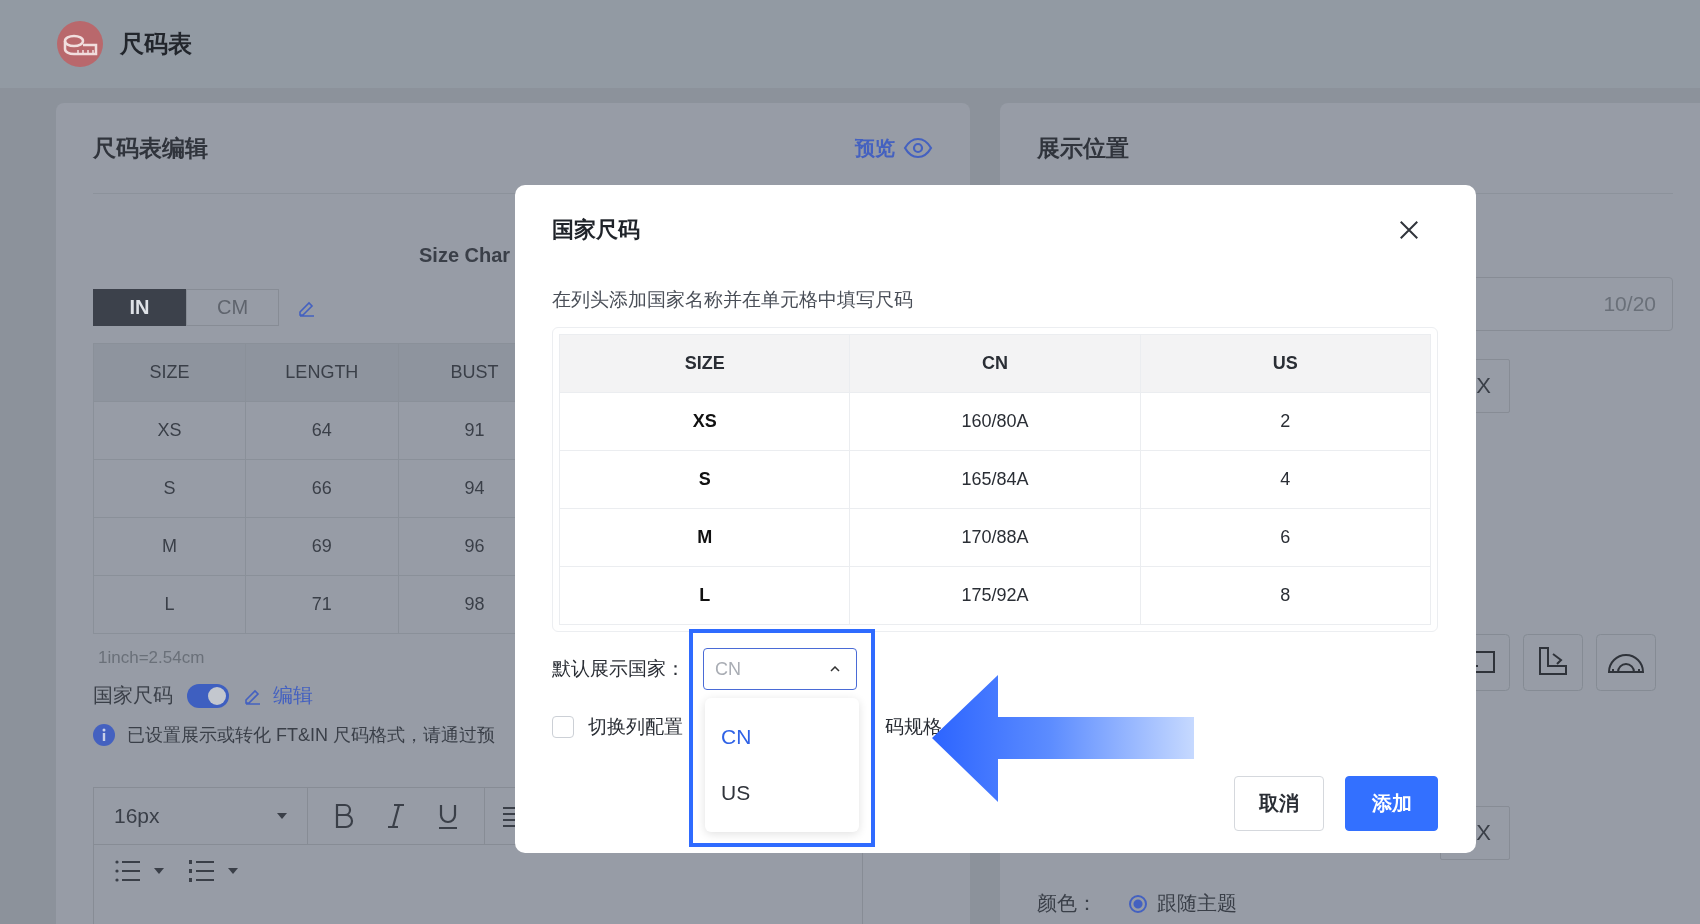  I want to click on font-size-dropdown: 16px, so click(201, 816).